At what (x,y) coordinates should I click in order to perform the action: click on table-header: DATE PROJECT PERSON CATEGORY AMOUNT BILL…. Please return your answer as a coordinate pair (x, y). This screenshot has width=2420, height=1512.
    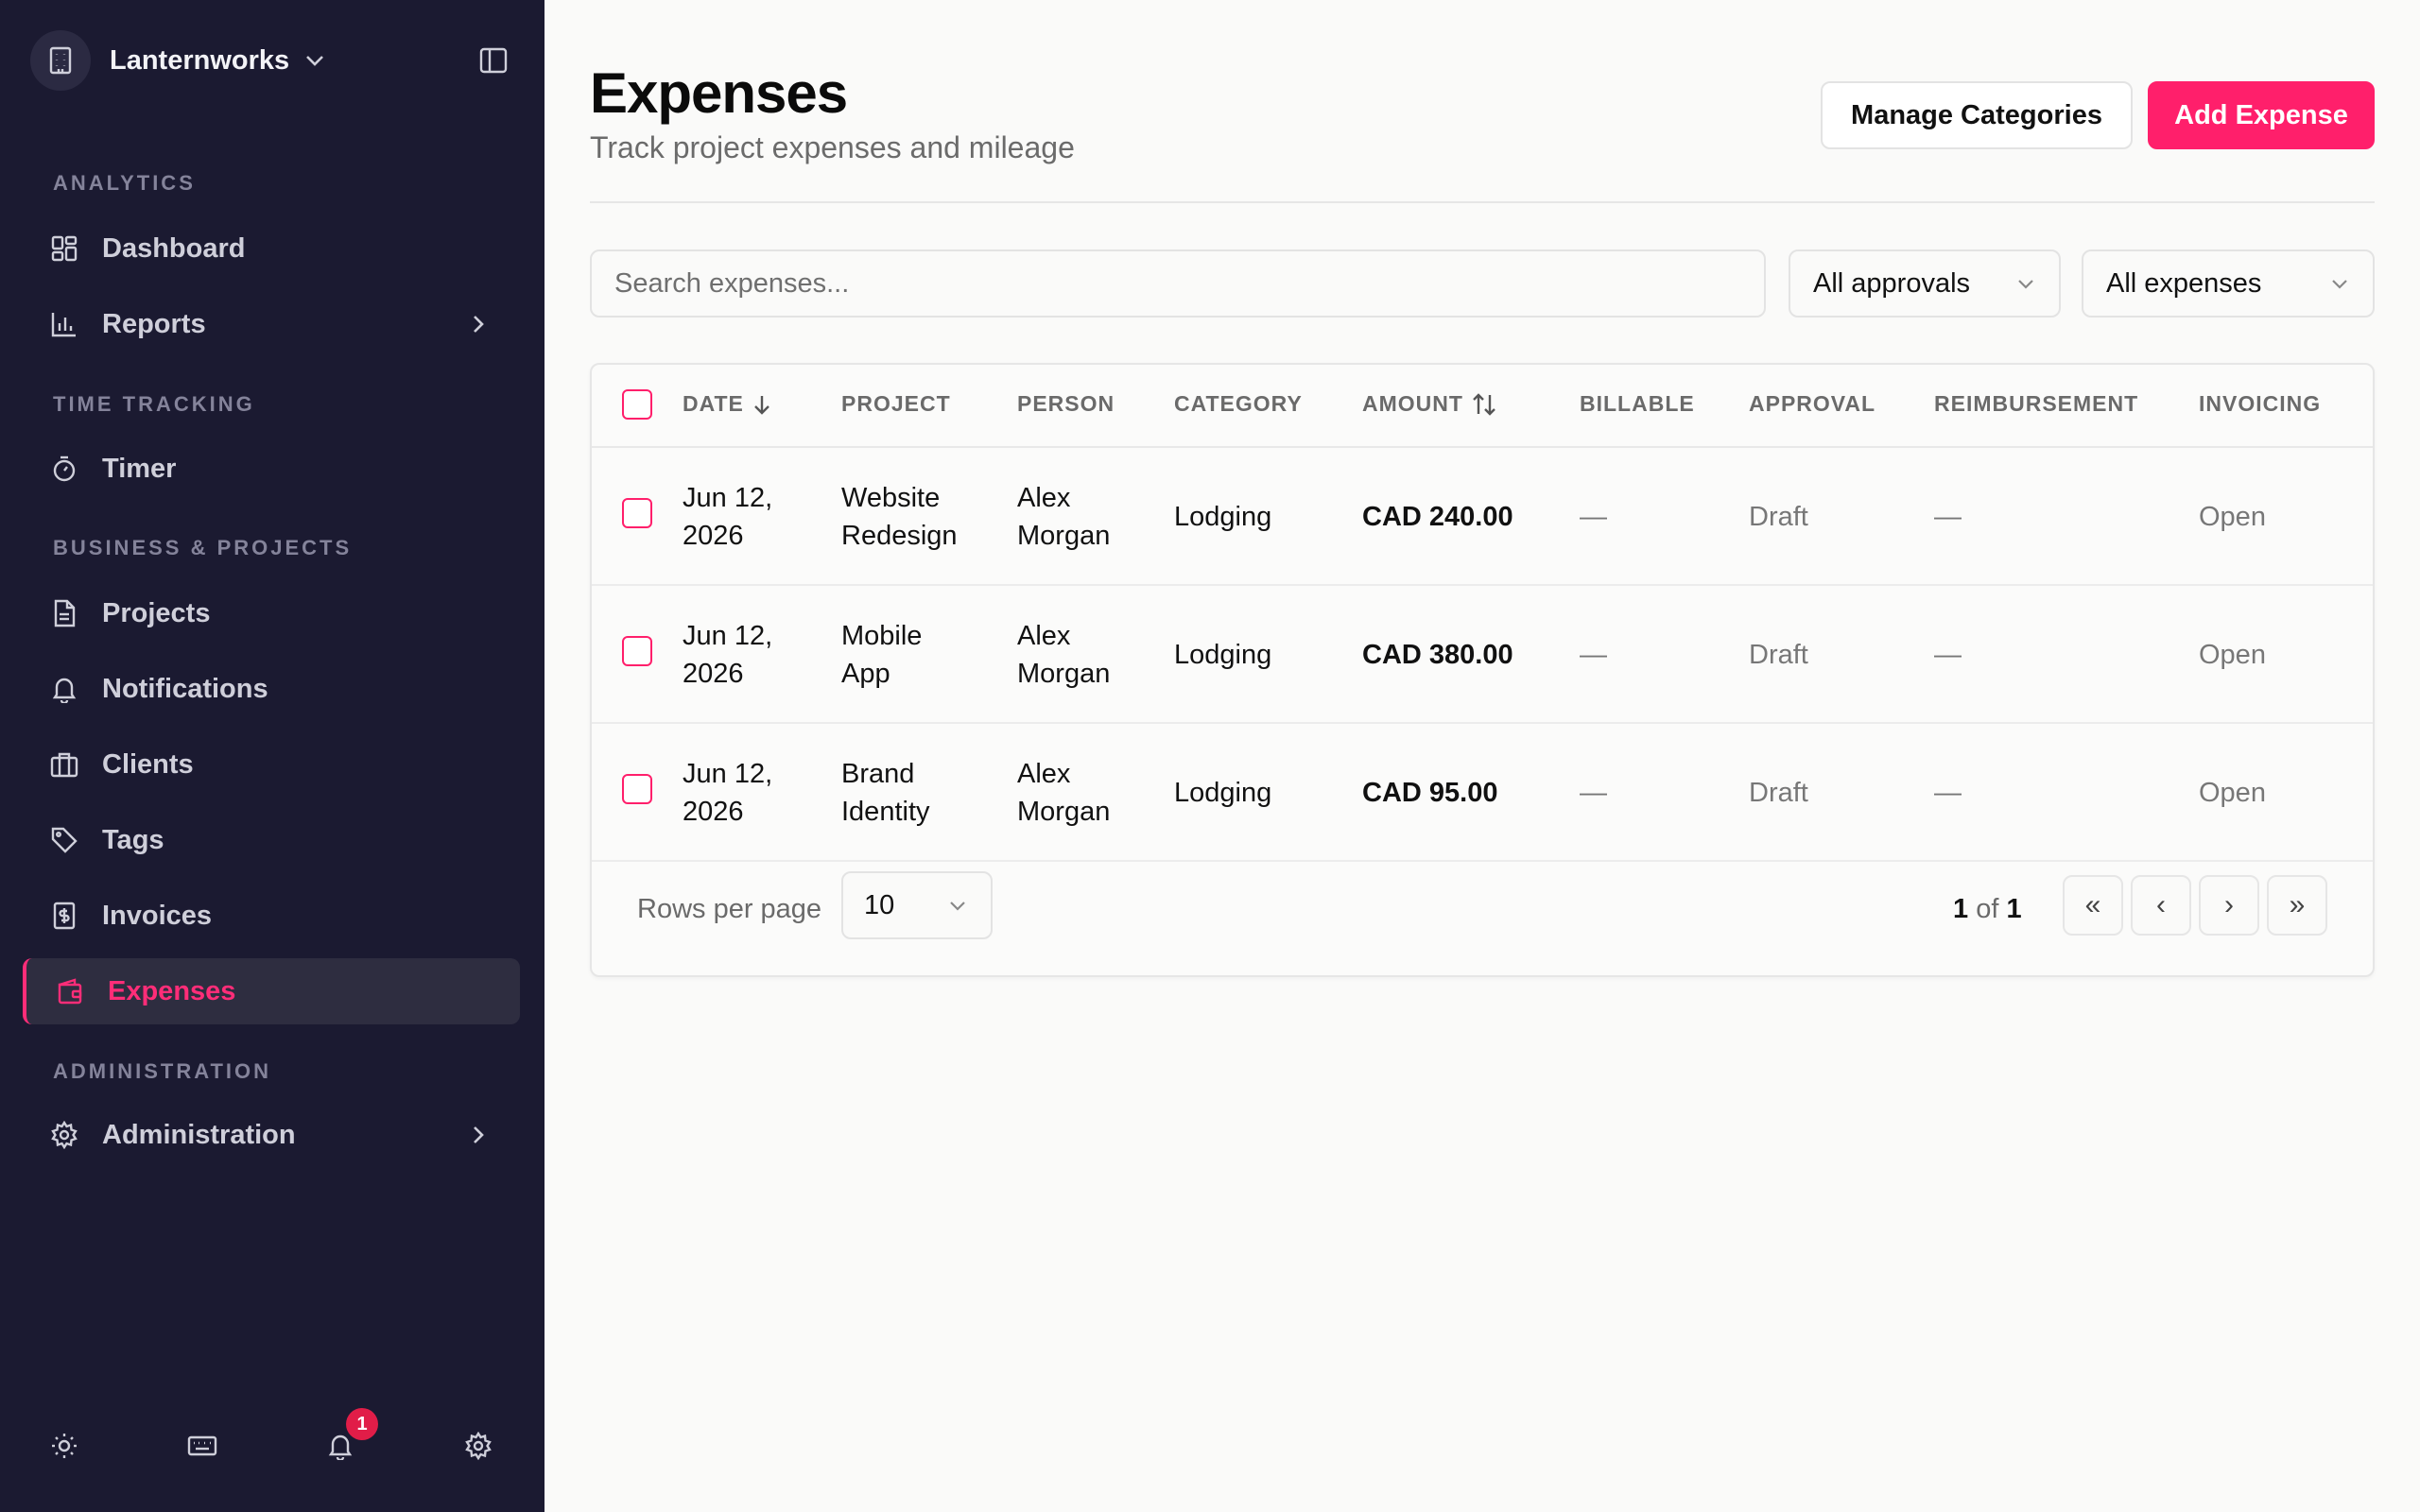
    Looking at the image, I should click on (1482, 406).